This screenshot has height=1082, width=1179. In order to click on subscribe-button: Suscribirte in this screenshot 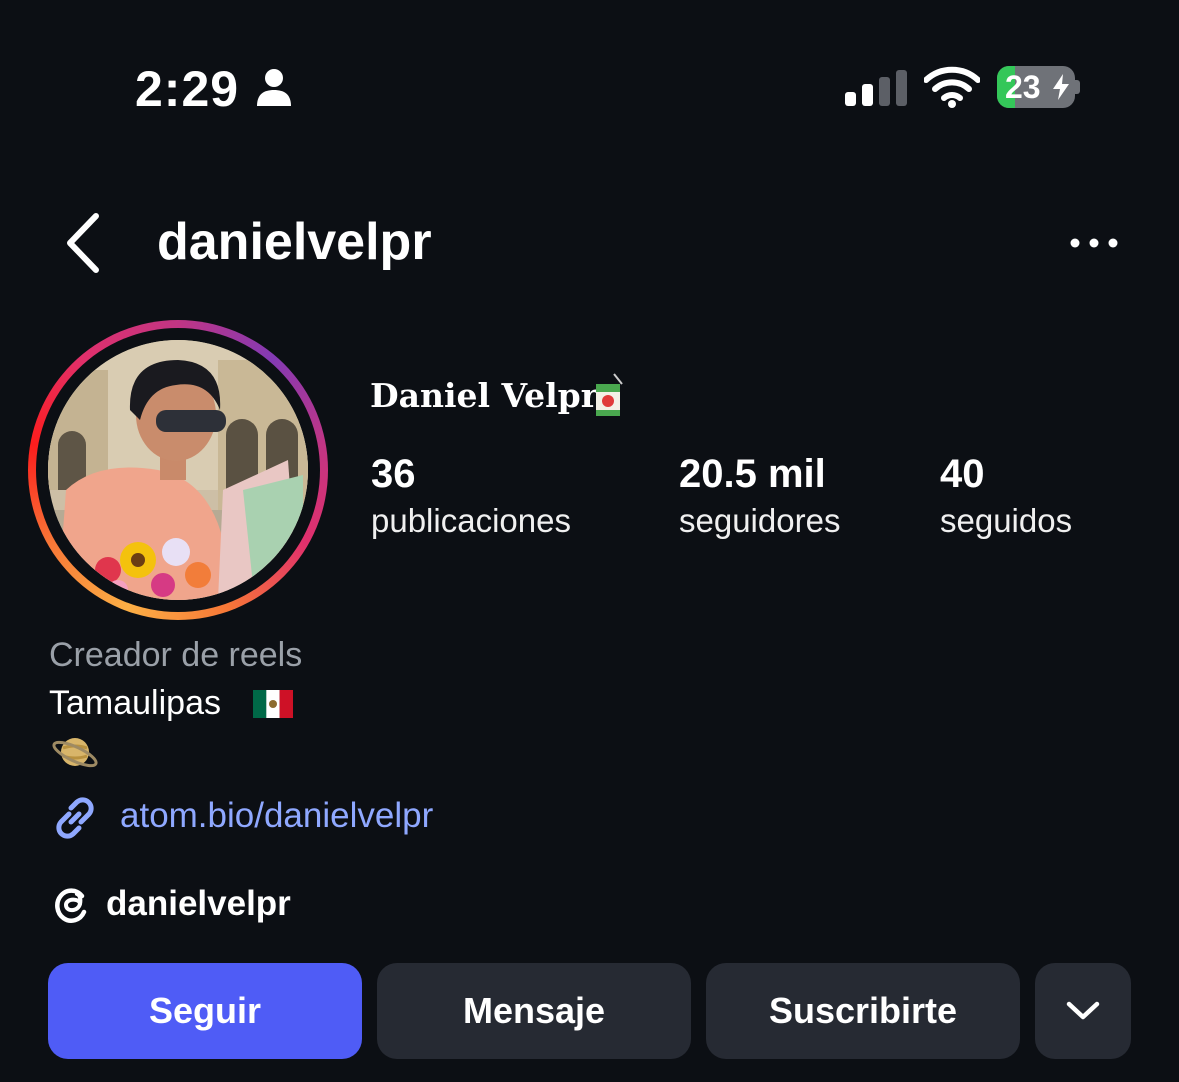, I will do `click(863, 1011)`.